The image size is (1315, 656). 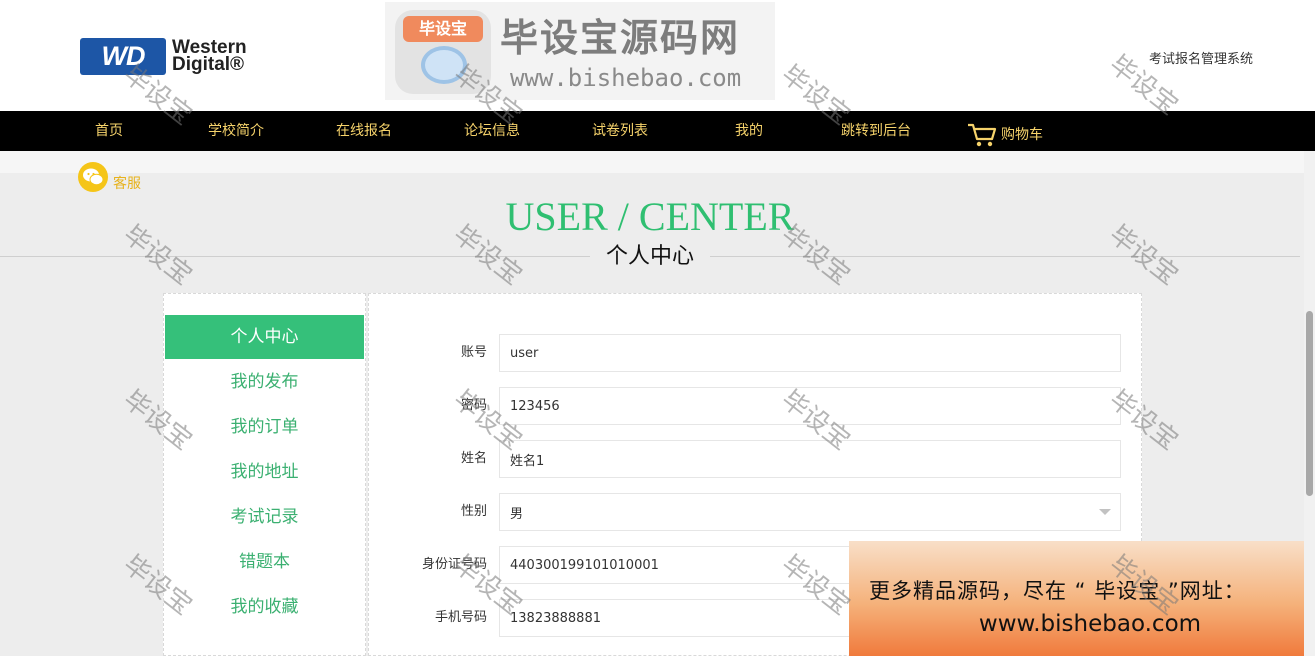 I want to click on cart-icon, so click(x=982, y=135).